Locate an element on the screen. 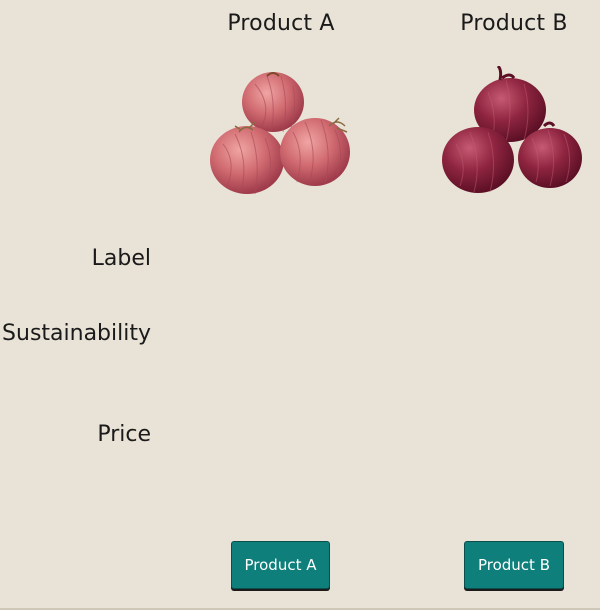  onion-top is located at coordinates (273, 102).